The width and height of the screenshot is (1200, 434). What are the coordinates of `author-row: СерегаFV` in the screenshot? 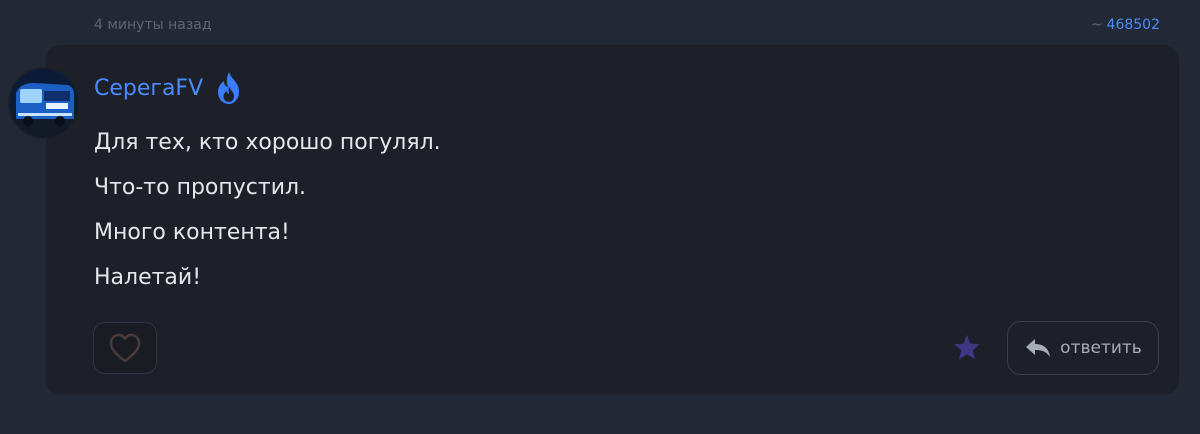 It's located at (169, 88).